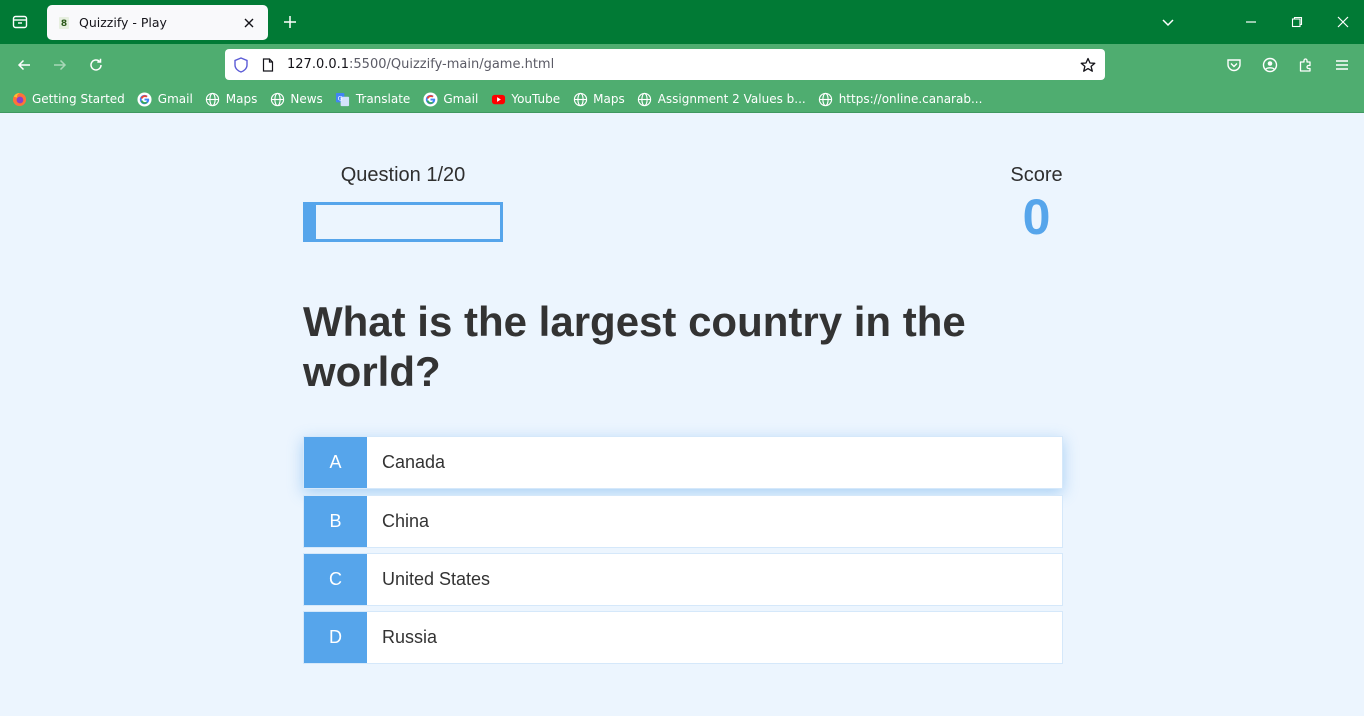 This screenshot has height=716, width=1364. I want to click on choice-b: B China, so click(683, 521).